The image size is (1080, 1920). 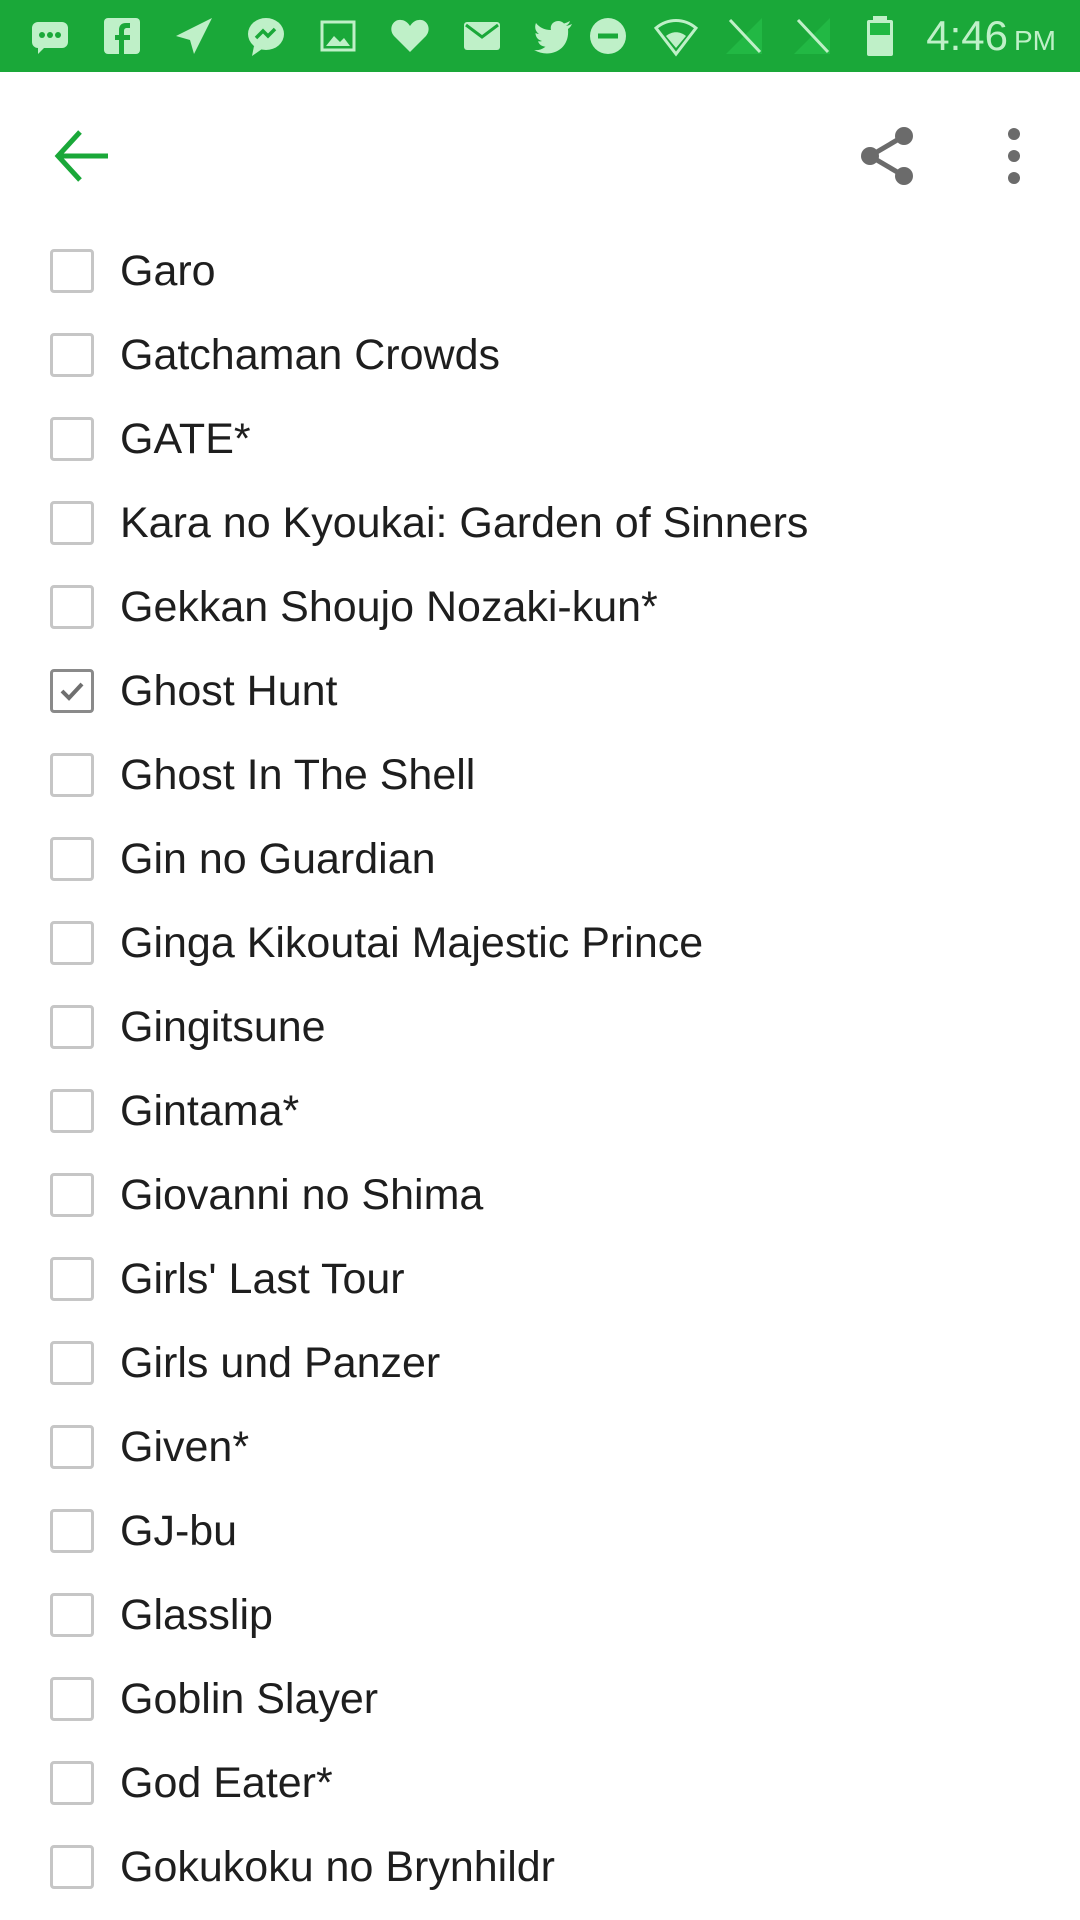 What do you see at coordinates (50, 36) in the screenshot?
I see `message-icon` at bounding box center [50, 36].